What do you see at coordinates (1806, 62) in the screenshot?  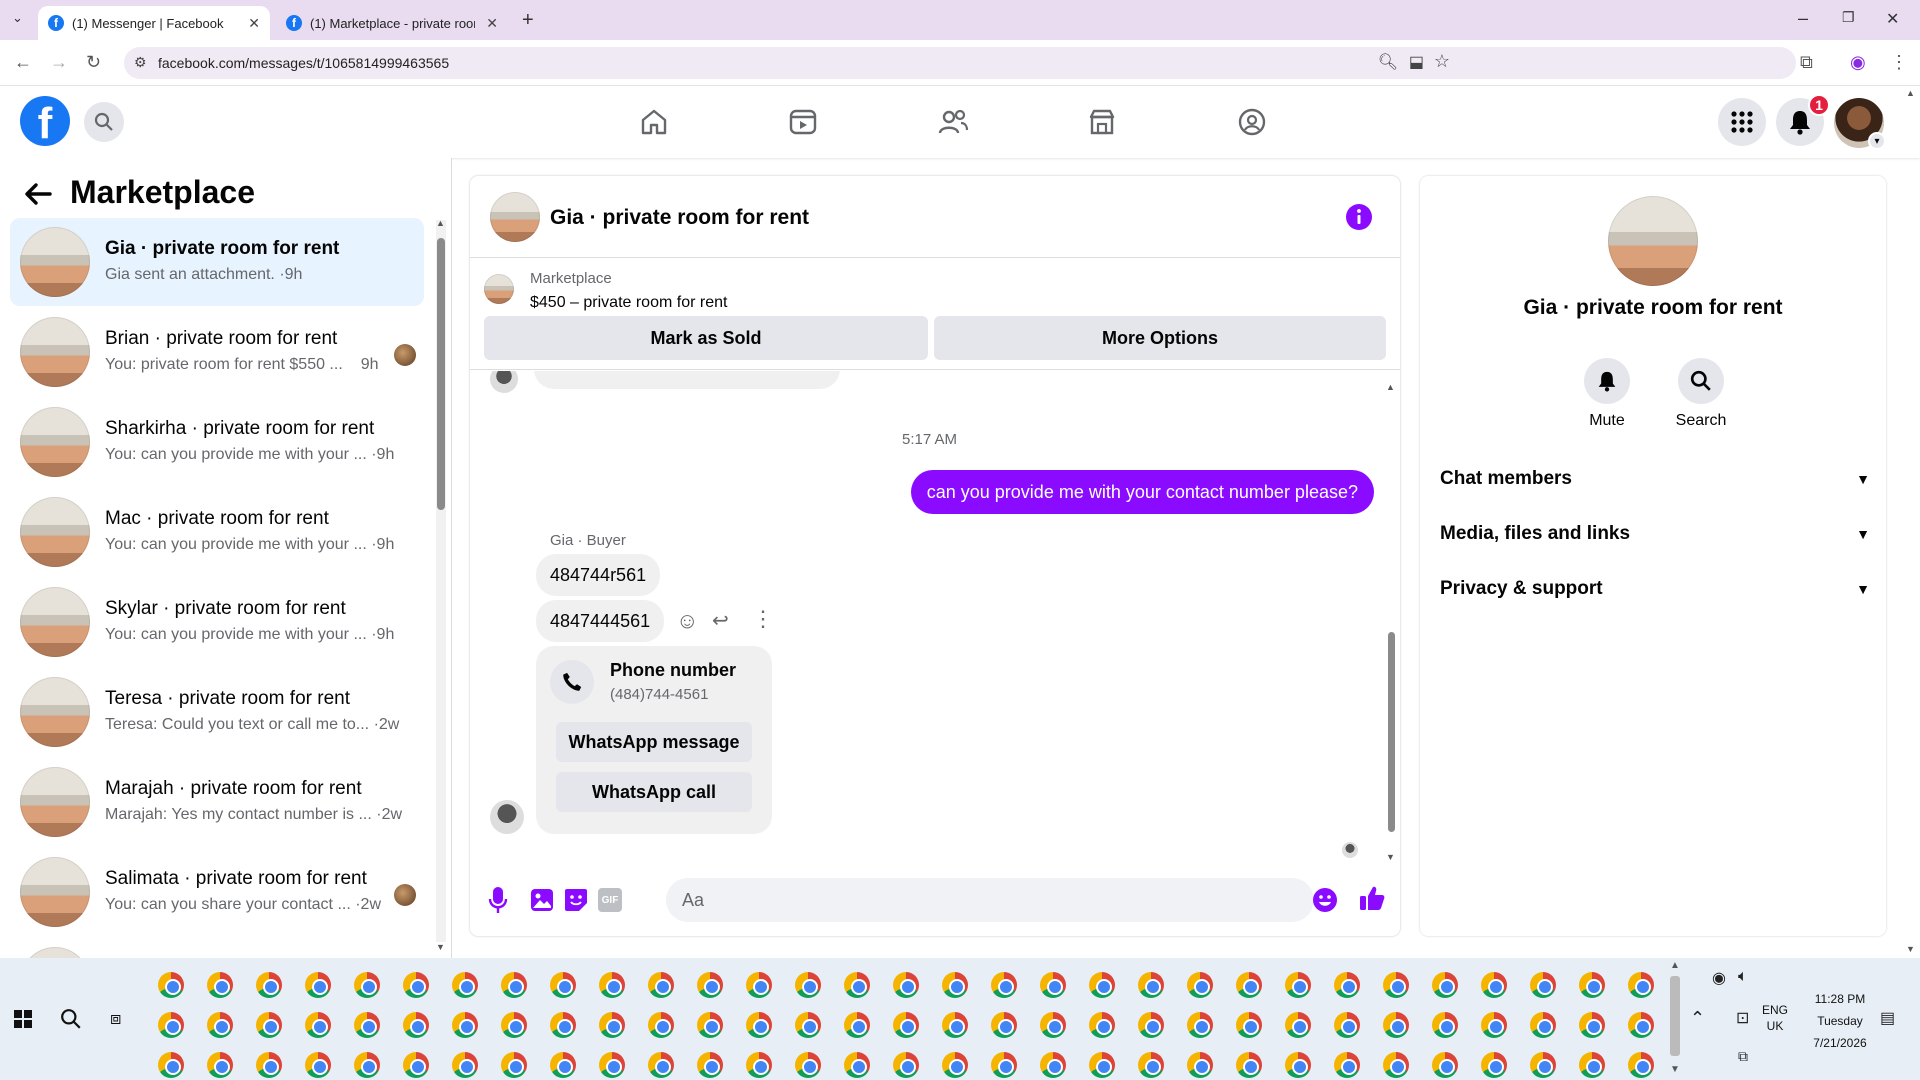 I see `extensions-icon: ⧉` at bounding box center [1806, 62].